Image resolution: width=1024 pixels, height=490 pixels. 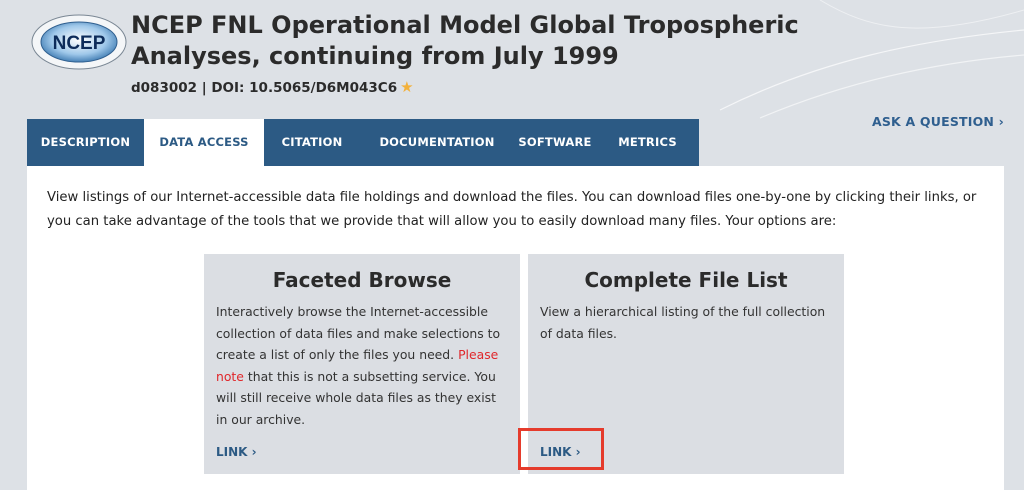 What do you see at coordinates (236, 452) in the screenshot?
I see `faceted-browse-link: LINK ›` at bounding box center [236, 452].